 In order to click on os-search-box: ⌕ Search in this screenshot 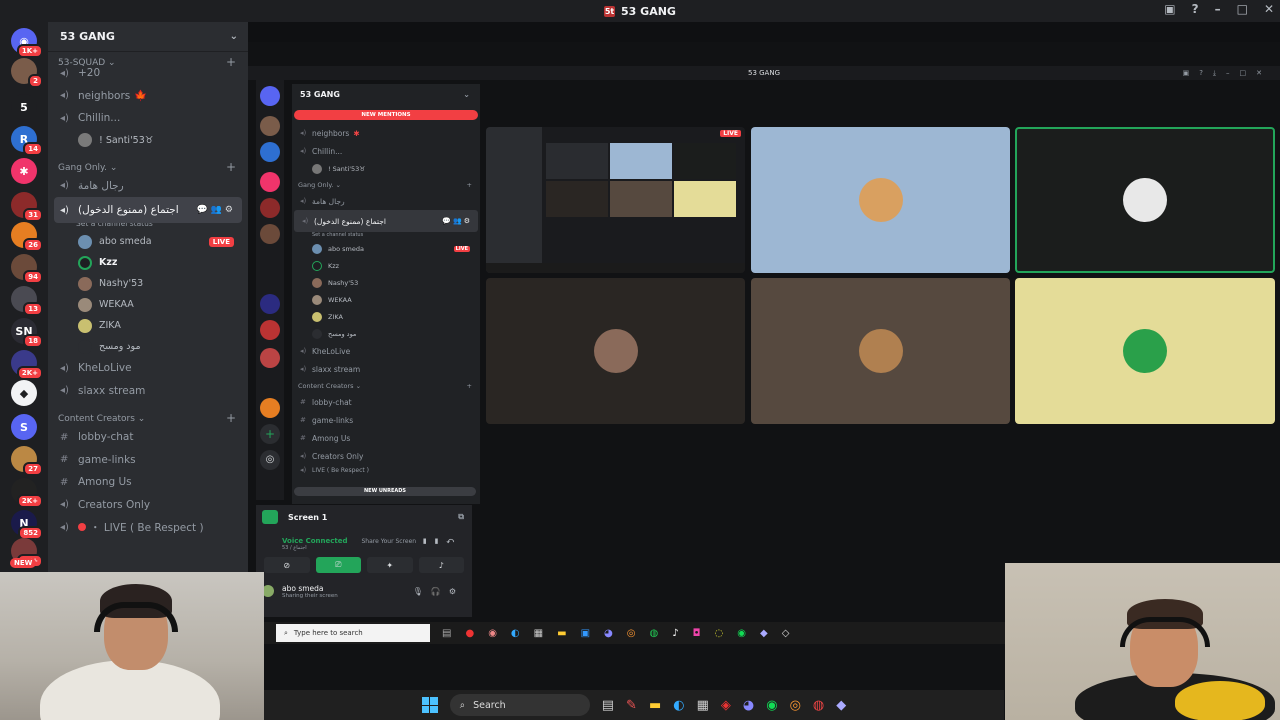, I will do `click(519, 705)`.